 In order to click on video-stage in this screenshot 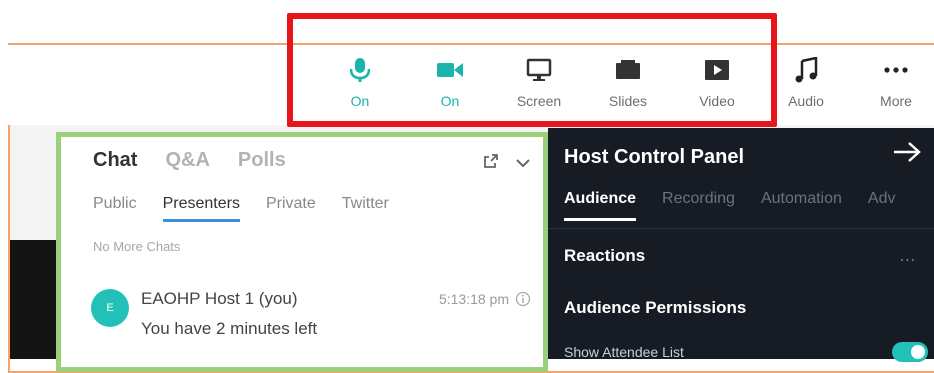, I will do `click(33, 299)`.